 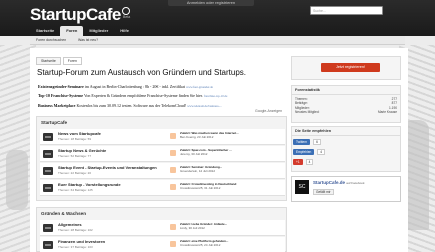 I want to click on fb-page-avatar: SC, so click(x=302, y=187).